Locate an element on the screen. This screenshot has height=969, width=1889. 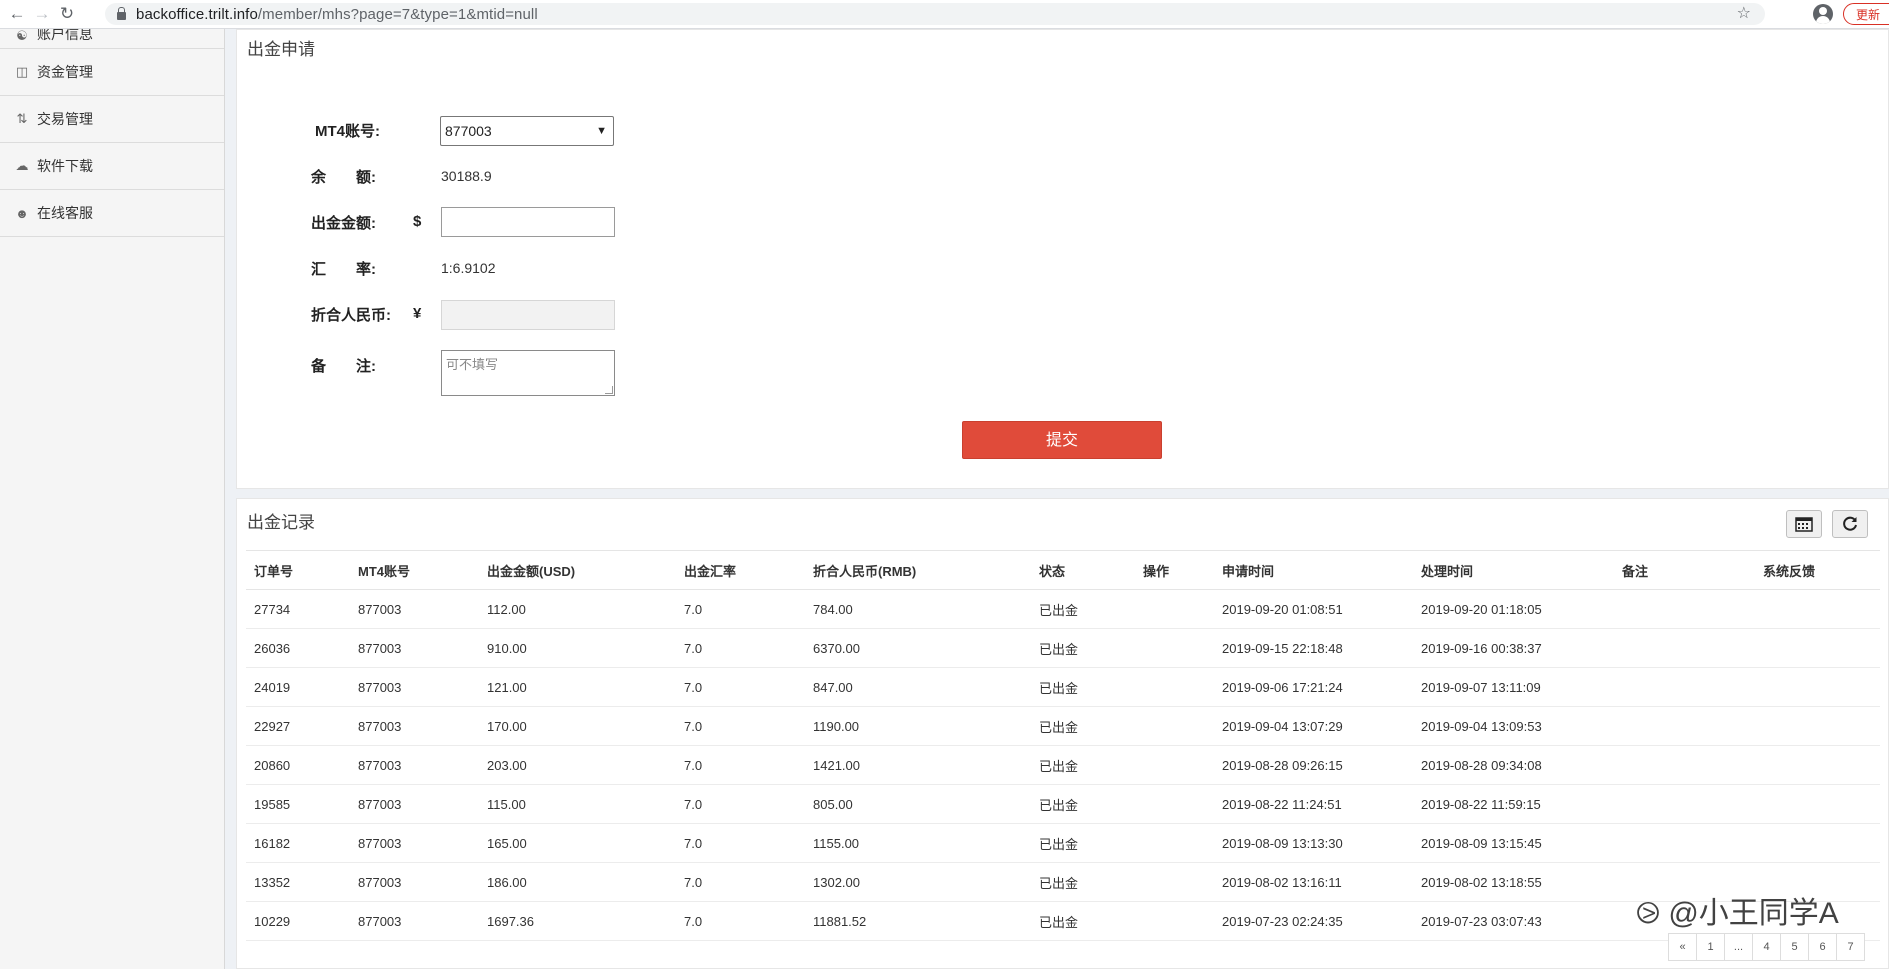
forward-icon: → is located at coordinates (42, 14).